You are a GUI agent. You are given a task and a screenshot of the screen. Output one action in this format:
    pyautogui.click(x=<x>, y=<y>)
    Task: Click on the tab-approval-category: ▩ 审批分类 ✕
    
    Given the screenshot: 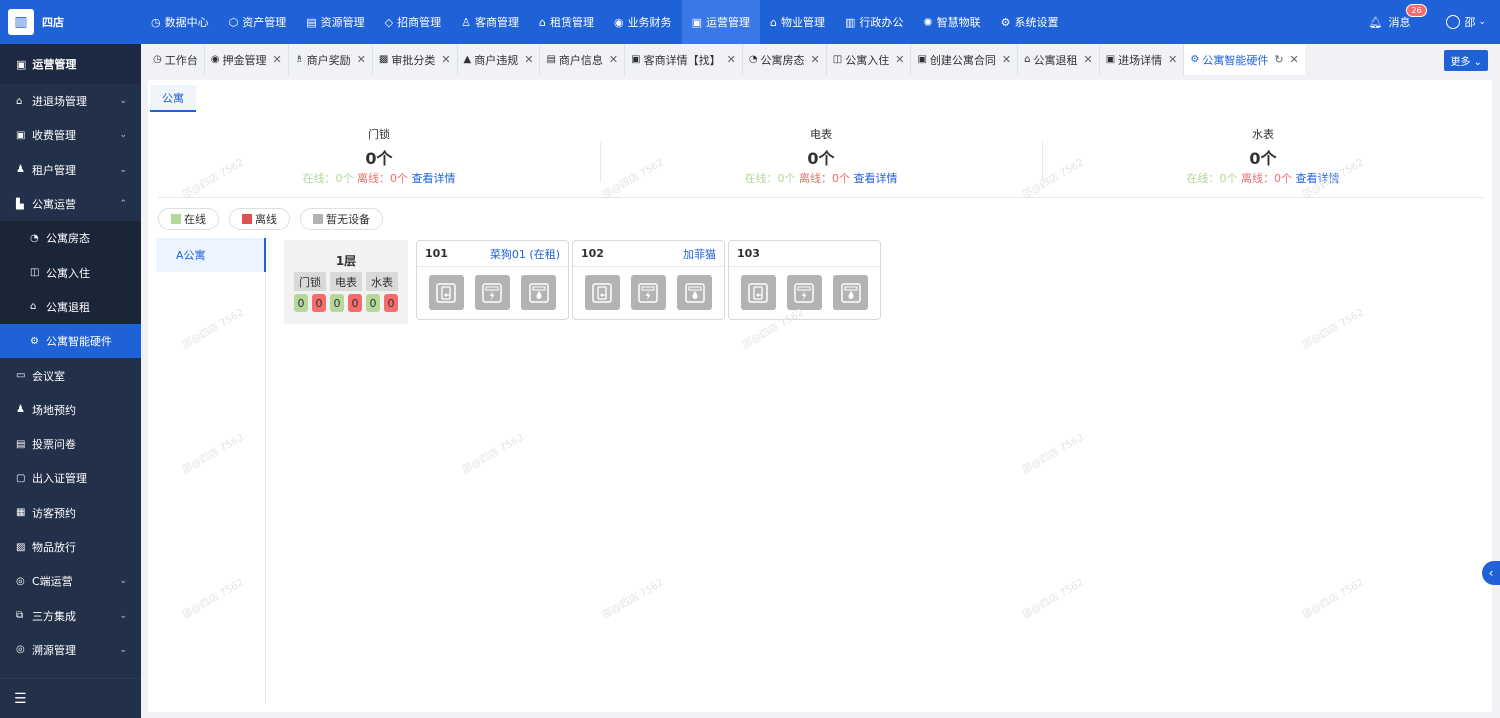 What is the action you would take?
    pyautogui.click(x=415, y=59)
    